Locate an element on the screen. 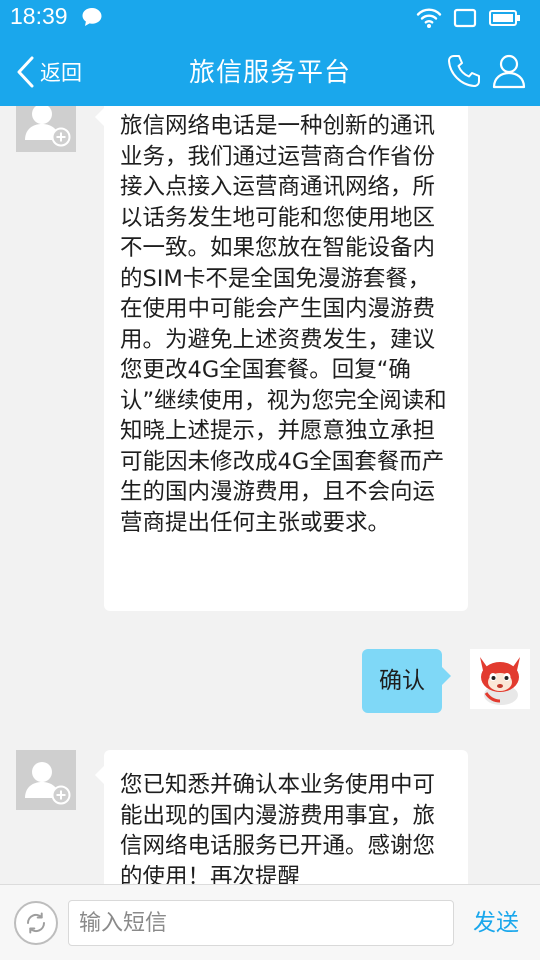 Image resolution: width=540 pixels, height=960 pixels. message-text: 确认 is located at coordinates (402, 681).